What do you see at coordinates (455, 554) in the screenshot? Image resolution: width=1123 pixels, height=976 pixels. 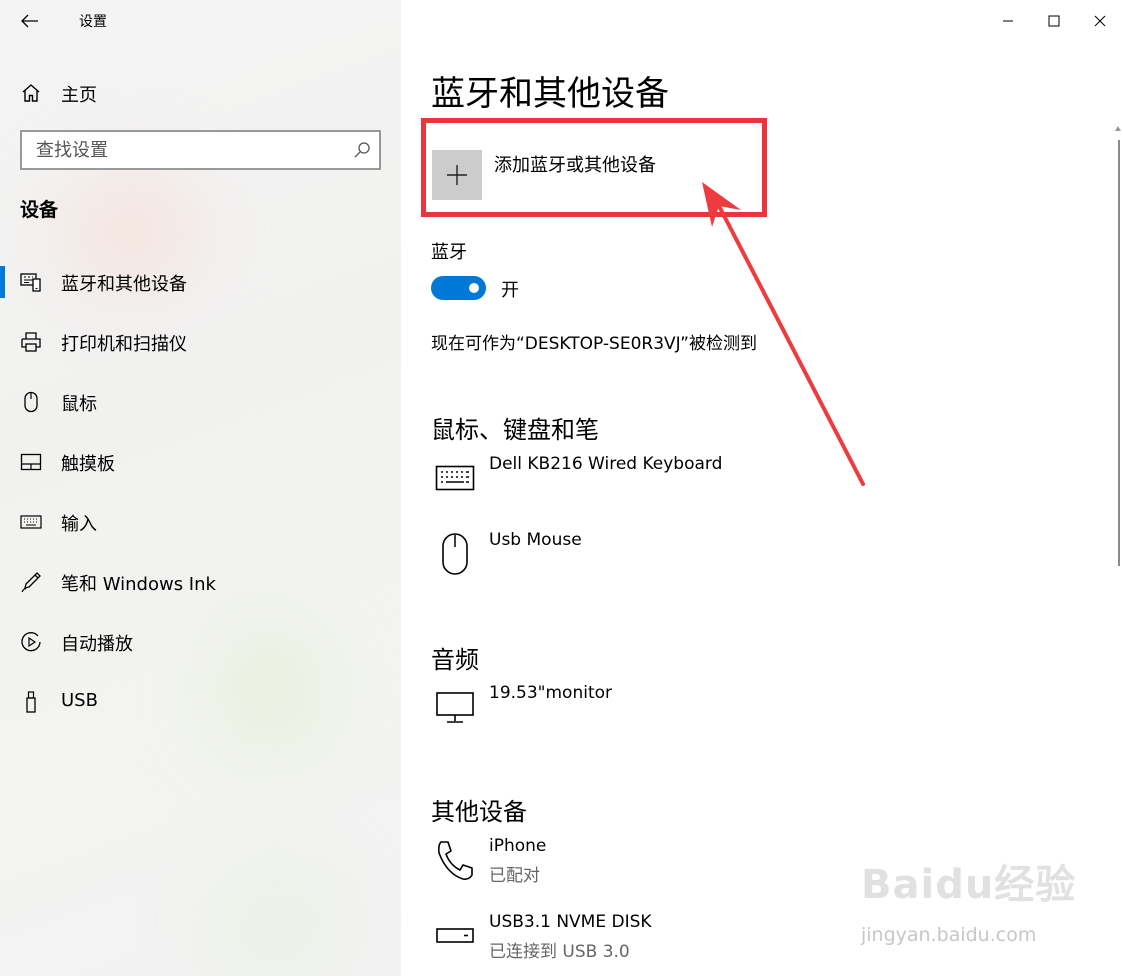 I see `mouse-device-icon` at bounding box center [455, 554].